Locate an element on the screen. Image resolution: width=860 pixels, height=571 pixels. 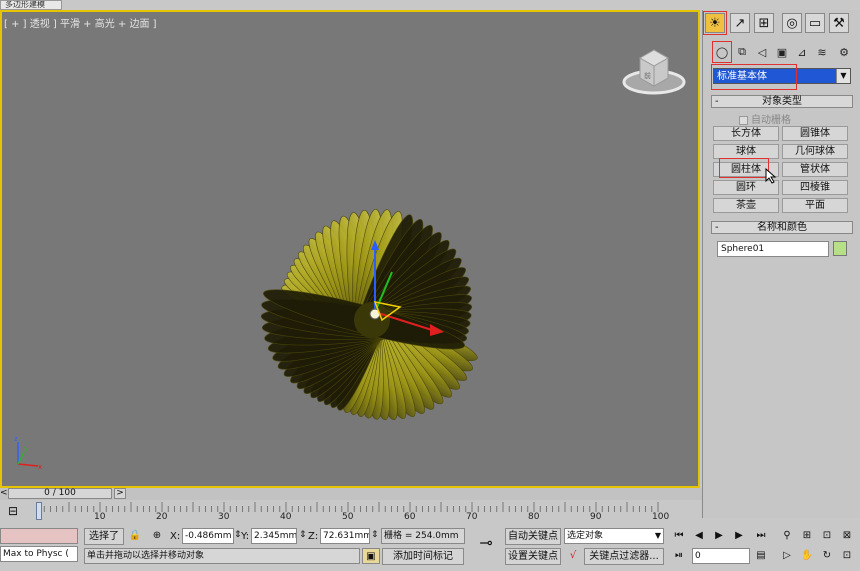
auto-key-button: 自动关键点 is located at coordinates (533, 536).